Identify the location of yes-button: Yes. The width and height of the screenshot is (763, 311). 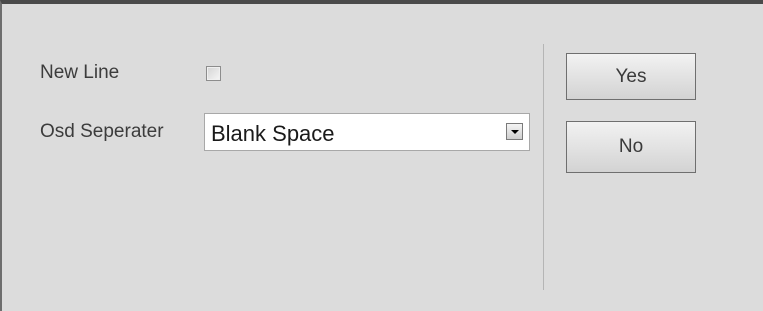
(631, 76).